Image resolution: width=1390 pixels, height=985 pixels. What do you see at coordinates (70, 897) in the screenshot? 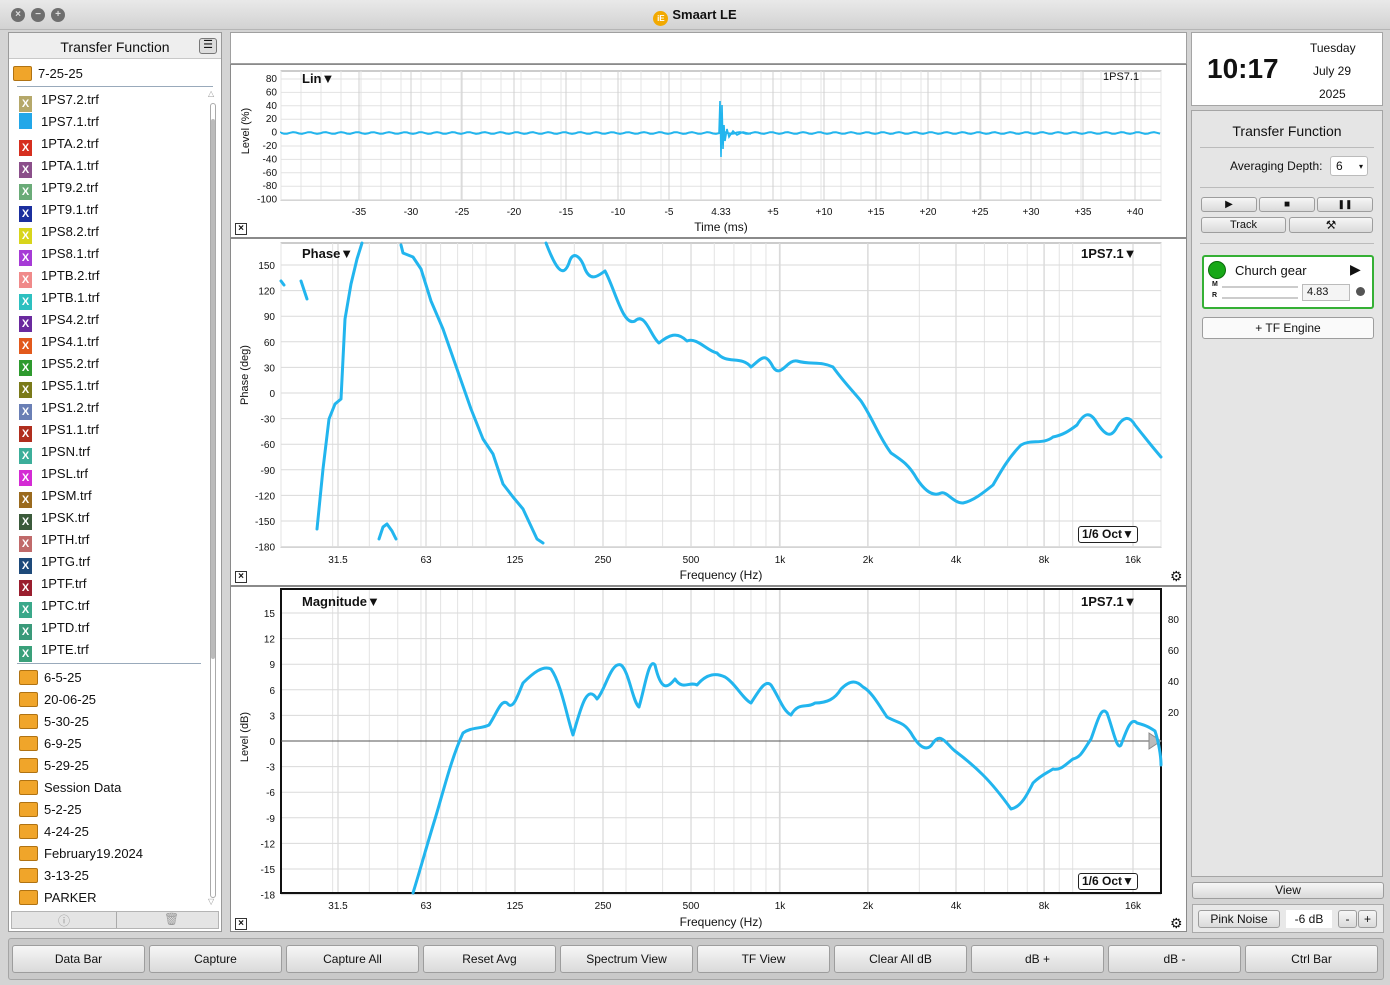
I see `folder-name: PARKER` at bounding box center [70, 897].